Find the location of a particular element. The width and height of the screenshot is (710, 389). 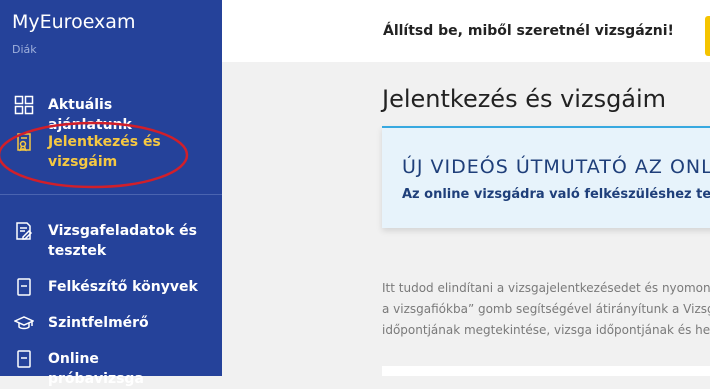

sidebar-divider is located at coordinates (111, 194).